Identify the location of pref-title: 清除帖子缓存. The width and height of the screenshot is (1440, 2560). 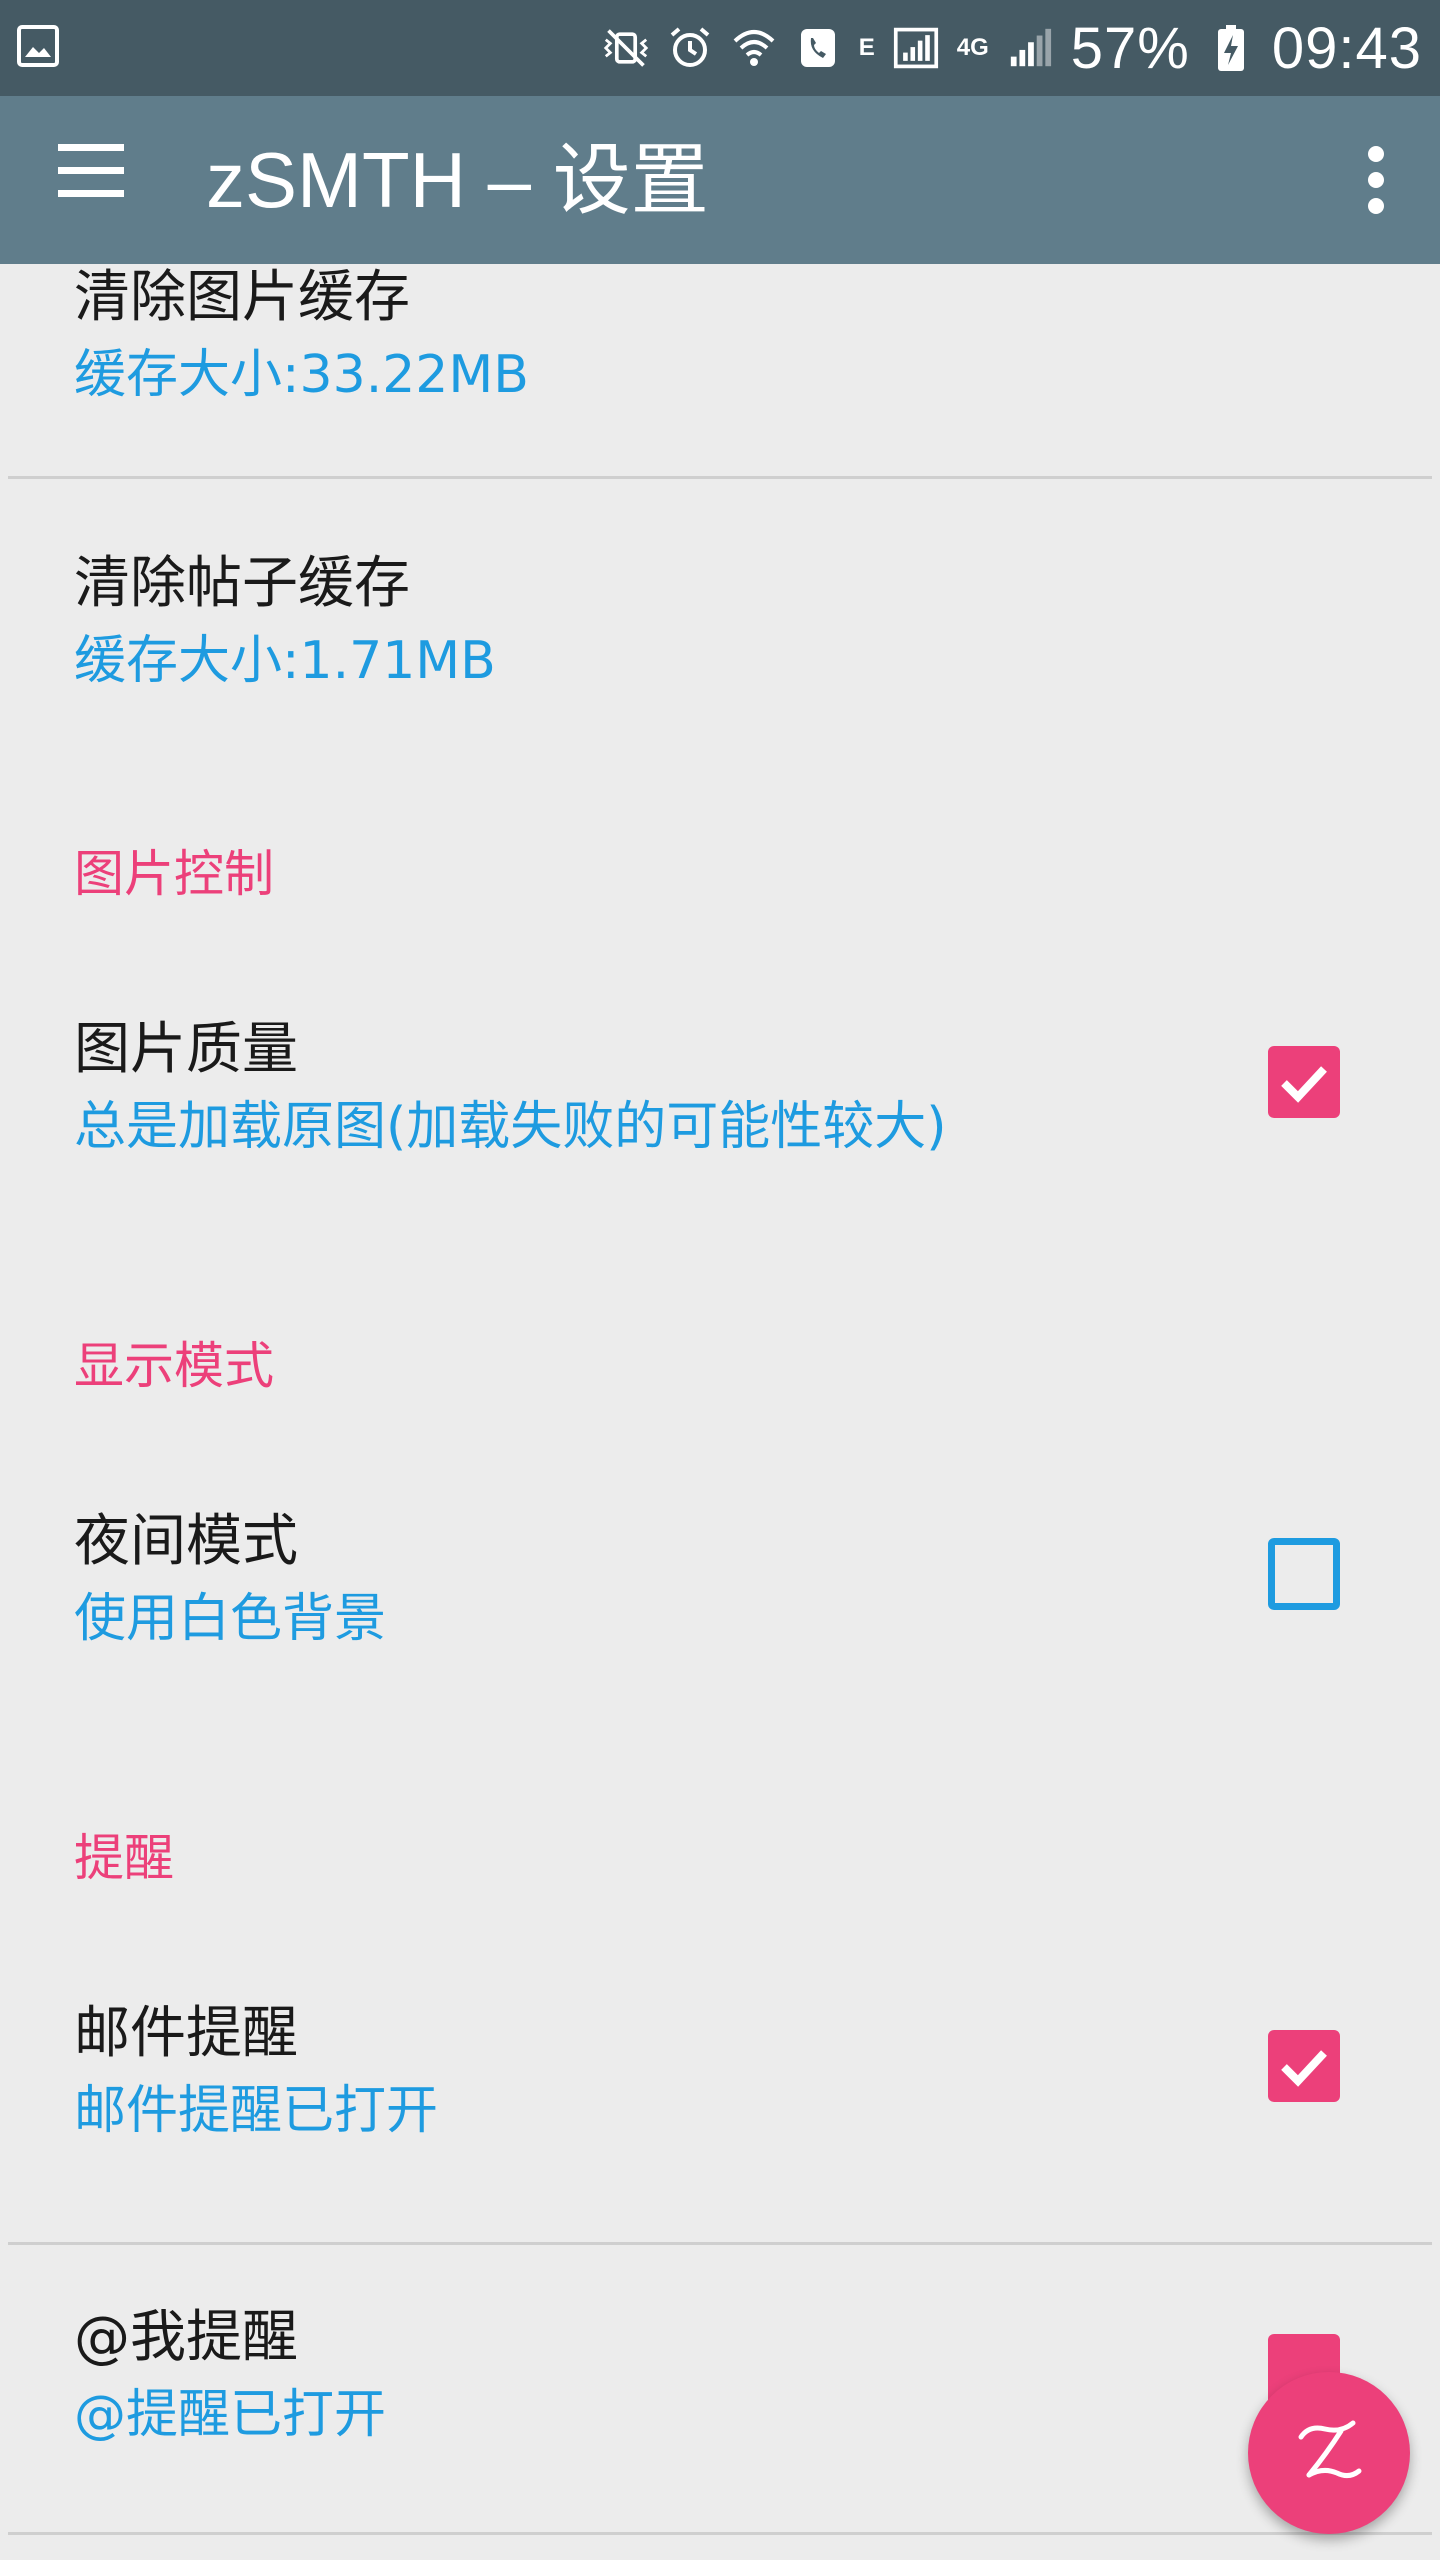
(242, 583).